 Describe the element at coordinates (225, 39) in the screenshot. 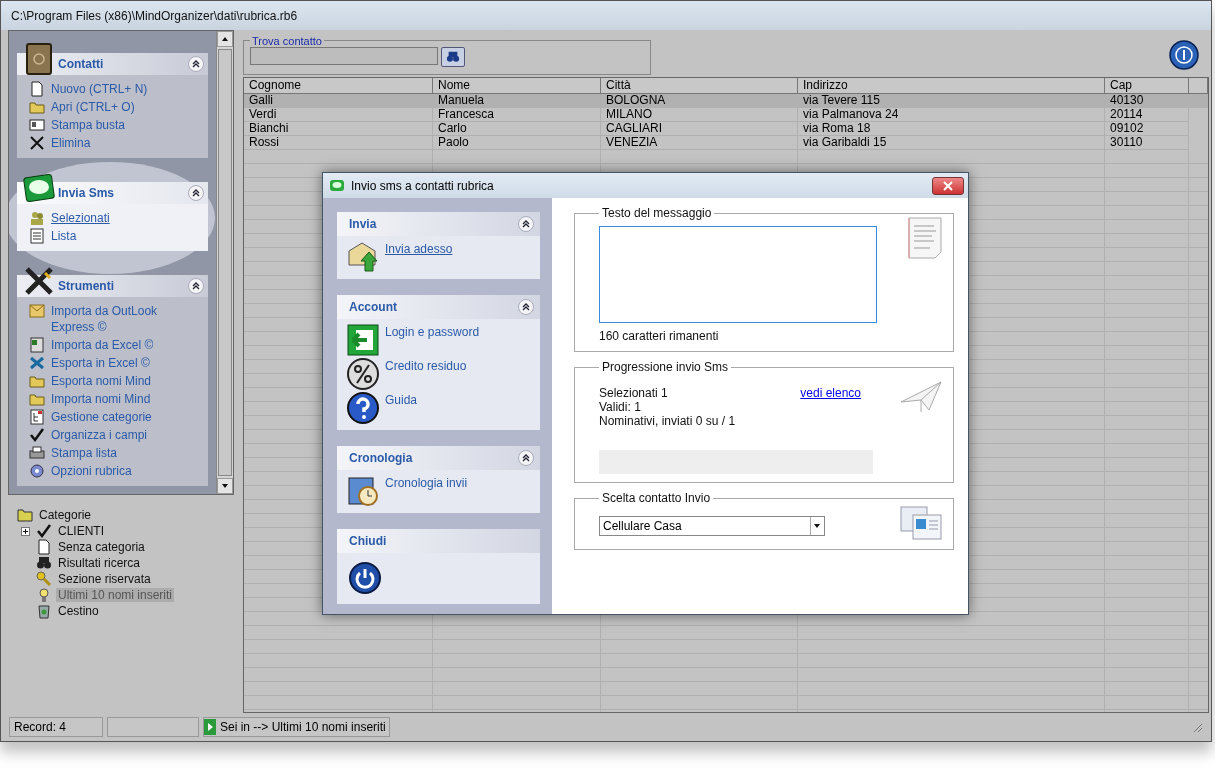

I see `scroll-up-button` at that location.